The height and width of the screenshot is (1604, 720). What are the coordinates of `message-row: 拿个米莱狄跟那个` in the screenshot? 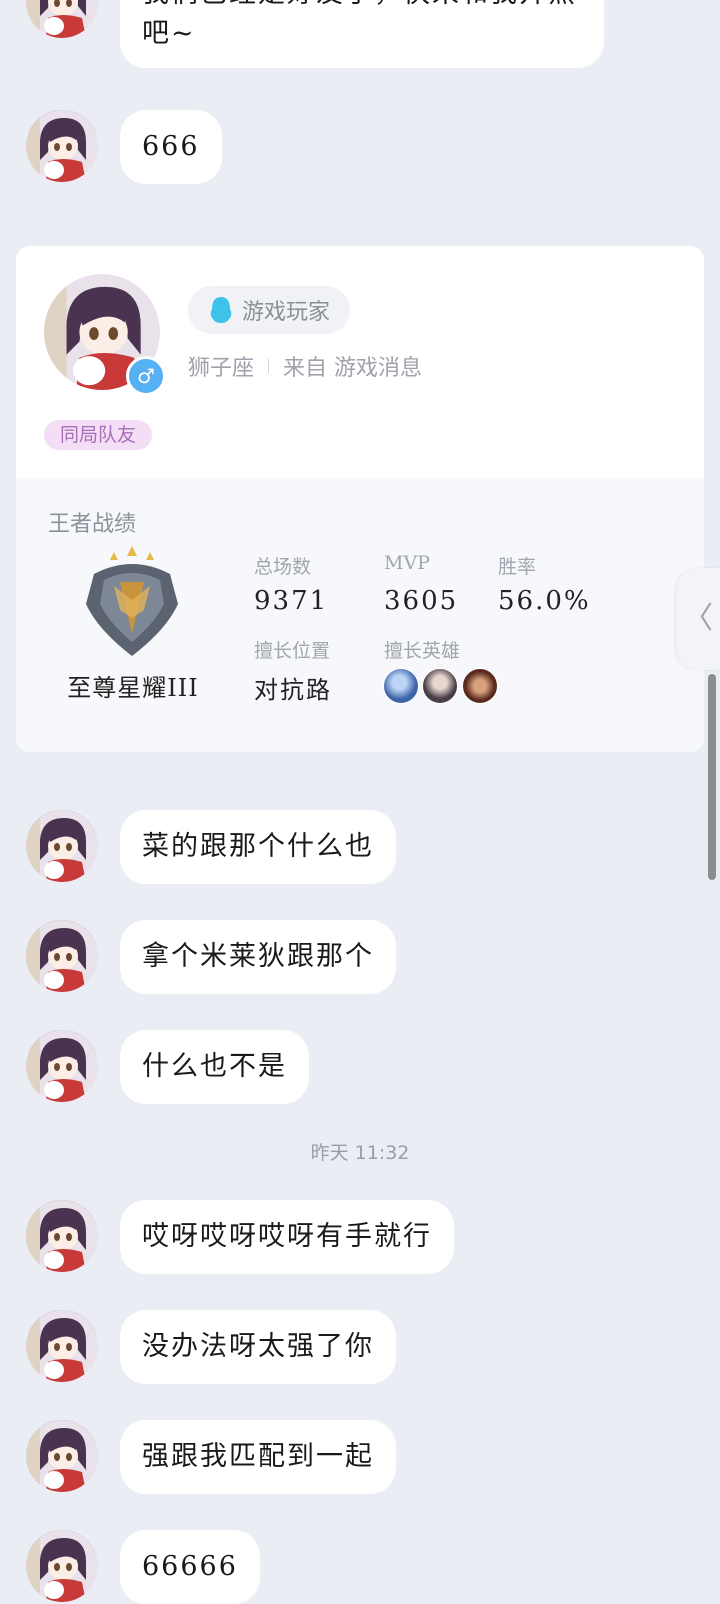 It's located at (211, 957).